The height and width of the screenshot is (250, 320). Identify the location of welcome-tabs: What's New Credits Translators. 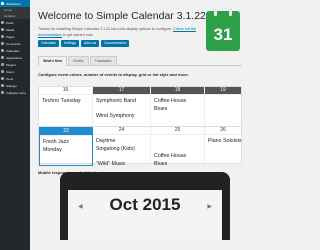
(140, 61).